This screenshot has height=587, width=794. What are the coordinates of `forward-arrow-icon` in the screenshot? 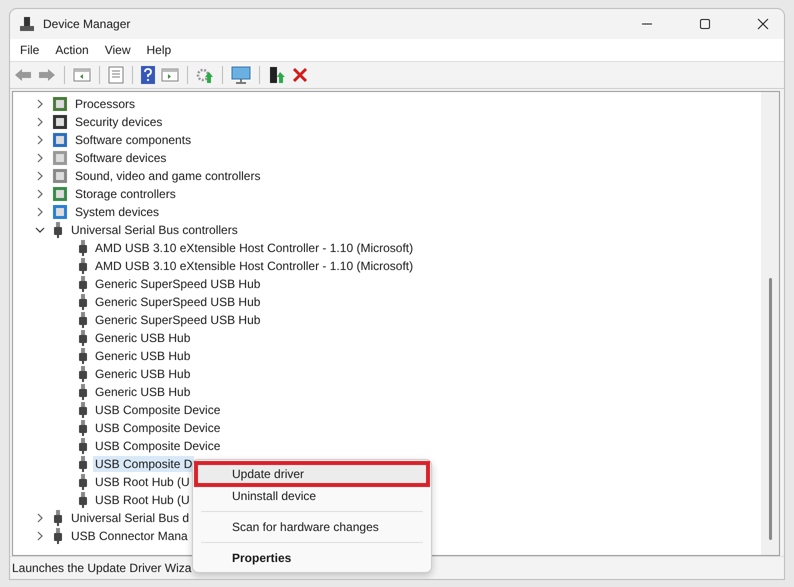 It's located at (47, 75).